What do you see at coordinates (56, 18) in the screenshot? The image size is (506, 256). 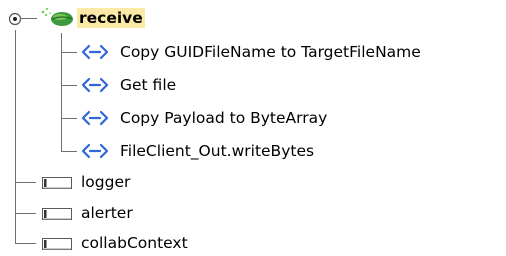 I see `operation-leaf-icon` at bounding box center [56, 18].